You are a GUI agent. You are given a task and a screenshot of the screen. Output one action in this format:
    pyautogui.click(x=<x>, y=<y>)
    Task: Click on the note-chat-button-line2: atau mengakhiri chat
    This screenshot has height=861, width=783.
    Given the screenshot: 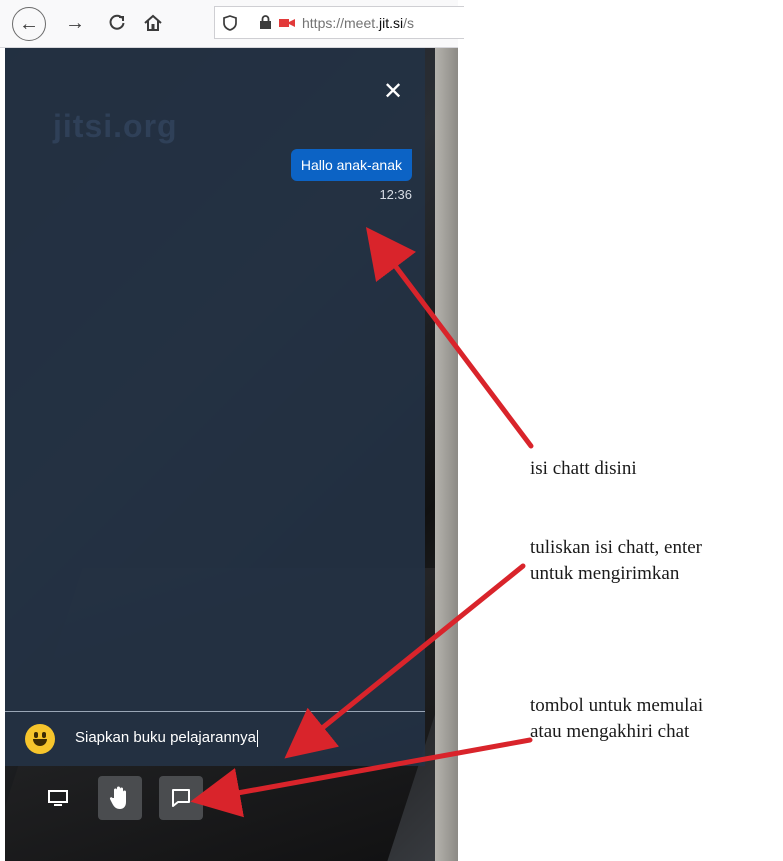 What is the action you would take?
    pyautogui.click(x=610, y=731)
    